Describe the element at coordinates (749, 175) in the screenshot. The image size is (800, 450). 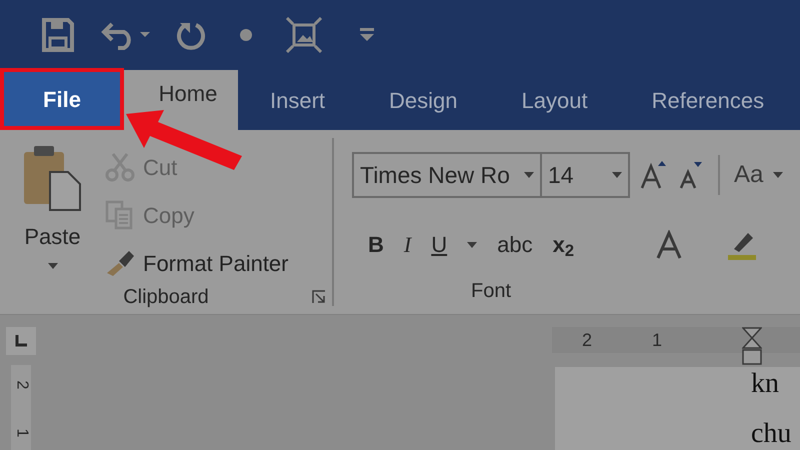
I see `change-case-button: Aa` at that location.